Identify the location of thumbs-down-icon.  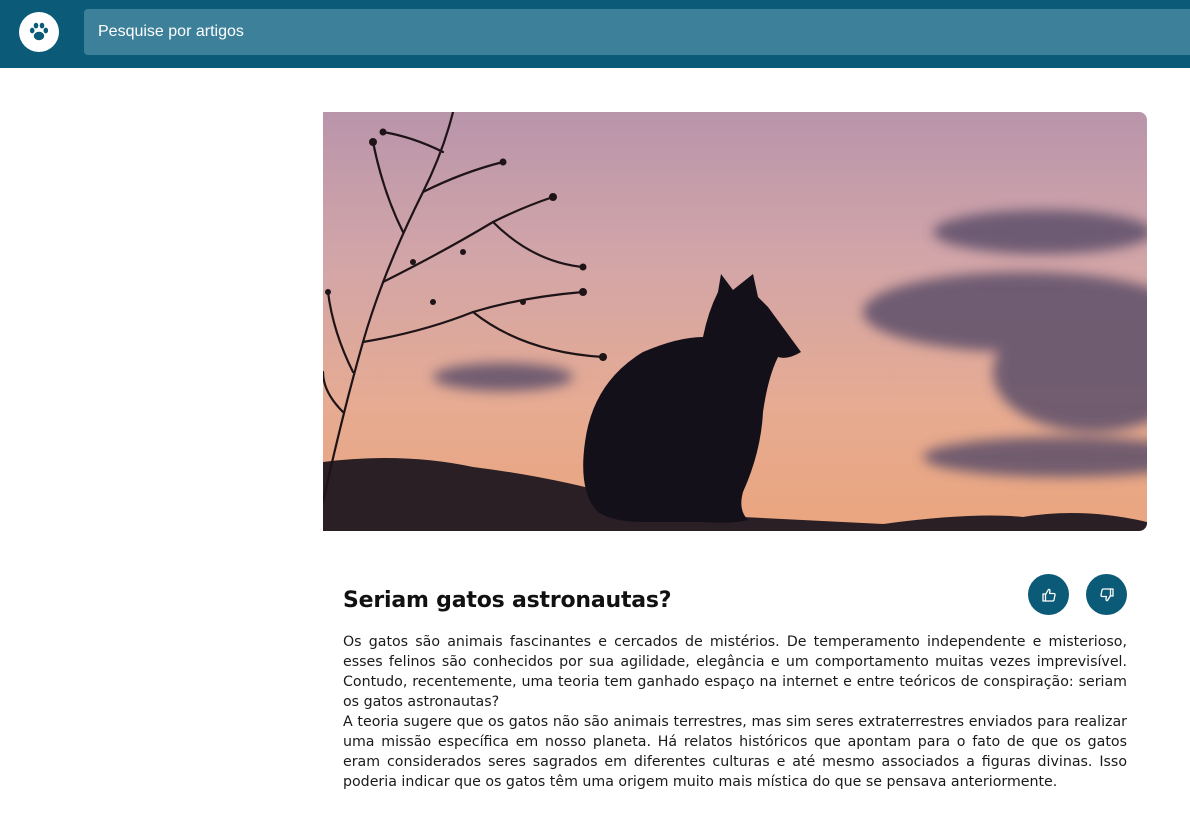
(1106, 594).